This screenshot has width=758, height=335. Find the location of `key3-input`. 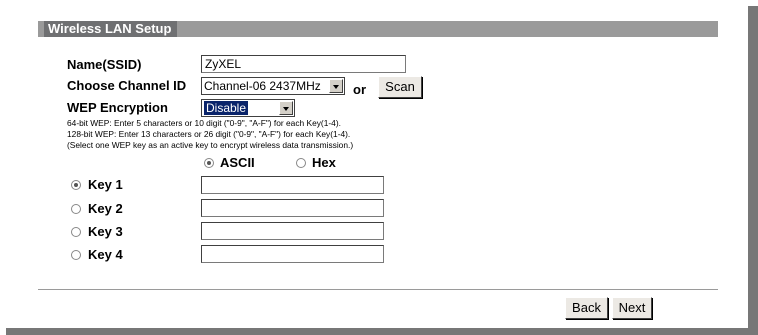

key3-input is located at coordinates (292, 231).